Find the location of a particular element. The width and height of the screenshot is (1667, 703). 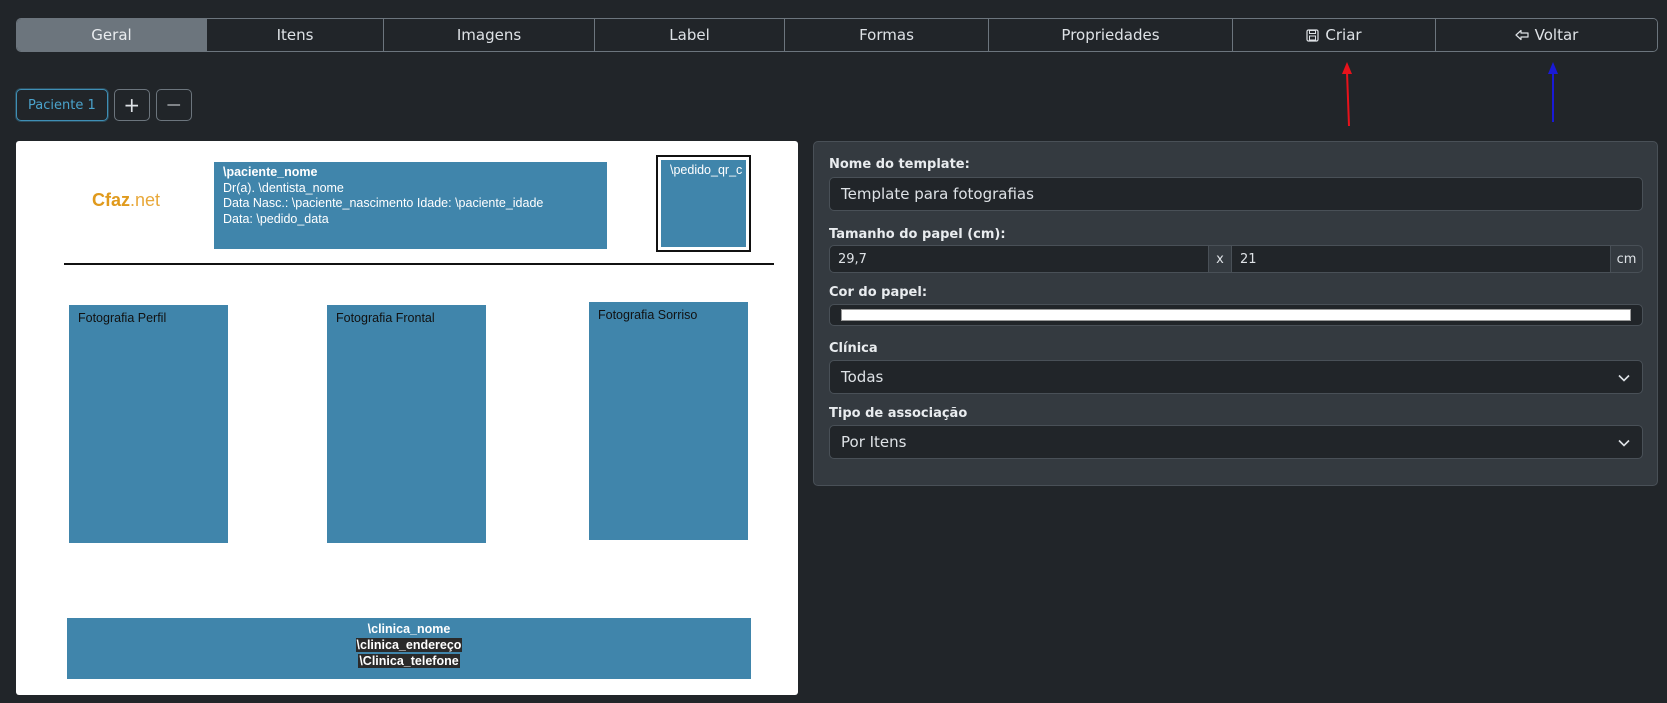

plus-icon: + is located at coordinates (132, 105).